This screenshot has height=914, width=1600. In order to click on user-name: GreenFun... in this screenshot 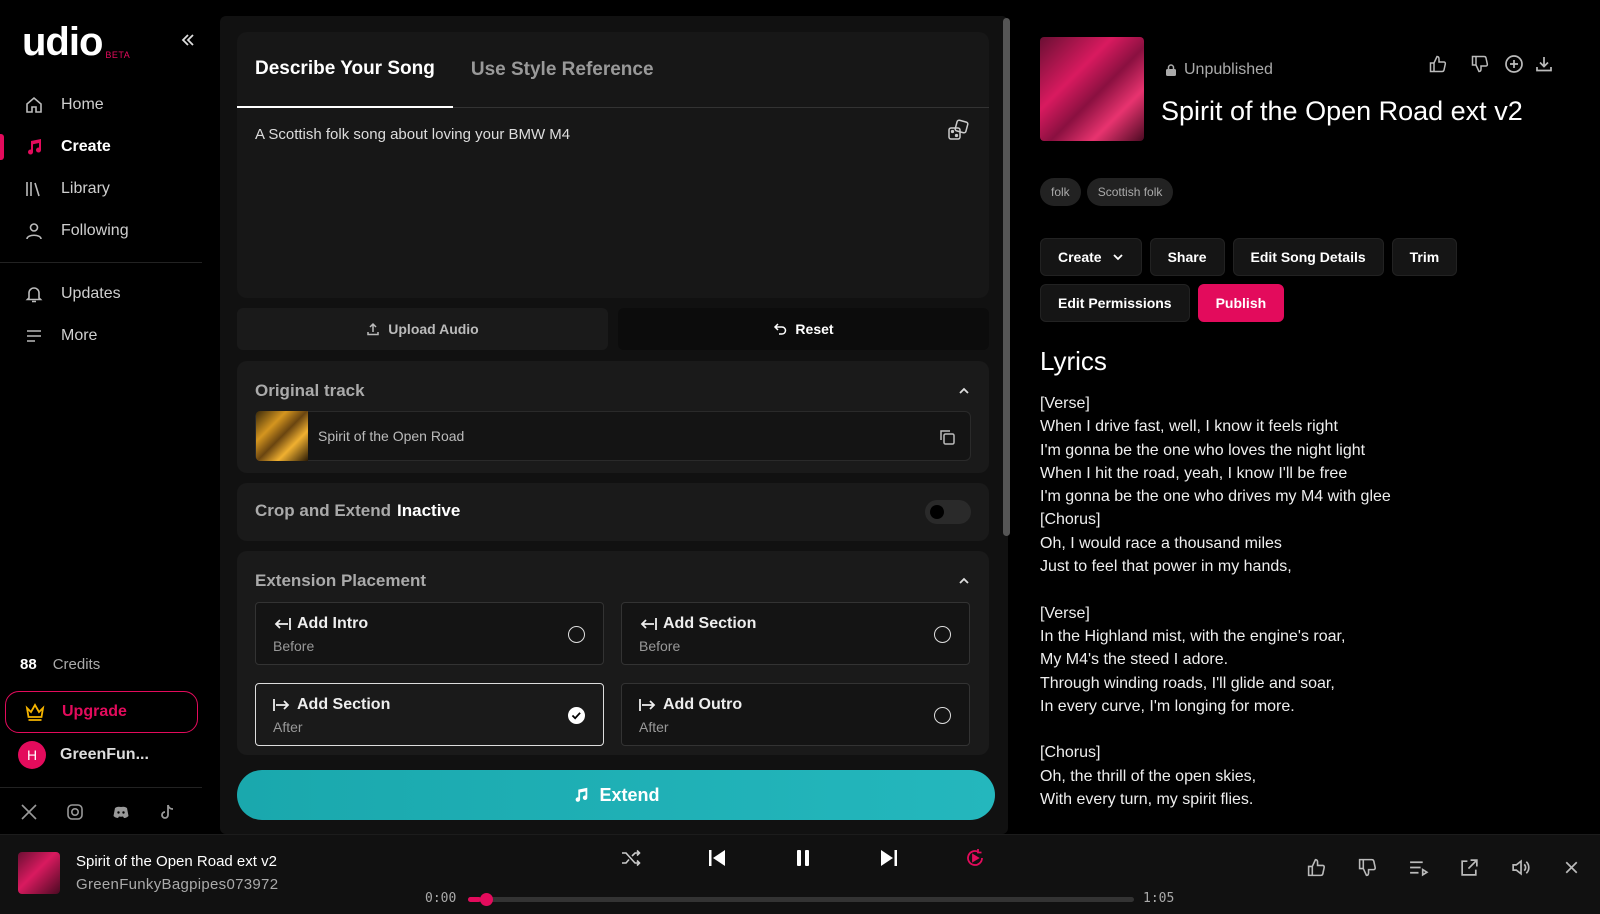, I will do `click(104, 754)`.